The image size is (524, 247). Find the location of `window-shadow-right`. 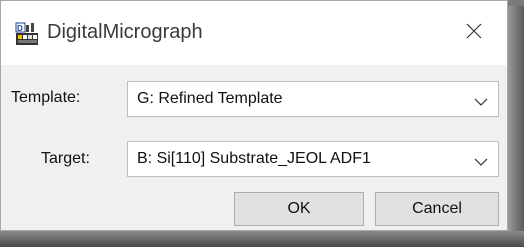

window-shadow-right is located at coordinates (516, 126).